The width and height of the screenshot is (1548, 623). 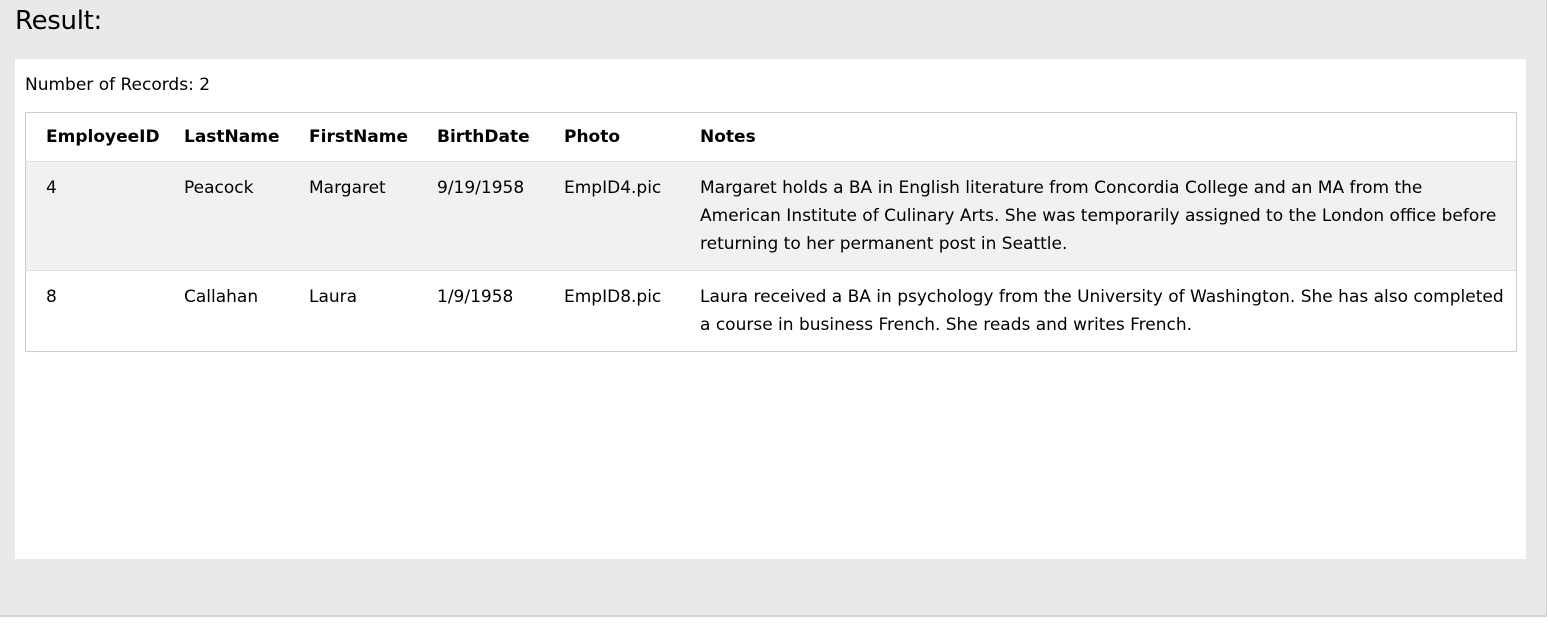 What do you see at coordinates (622, 137) in the screenshot?
I see `column-header-photo: Photo` at bounding box center [622, 137].